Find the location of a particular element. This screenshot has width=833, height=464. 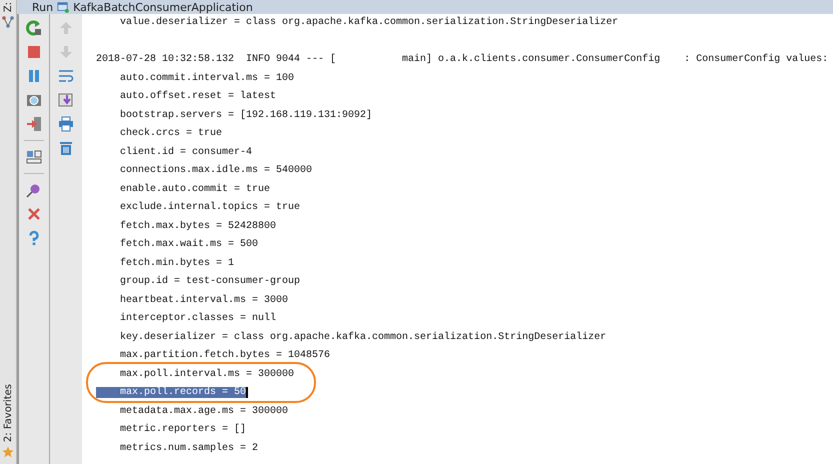

log-line: value.deserializer = class org.apache.kafka.common.serialization.StringDeserializer is located at coordinates (368, 22).